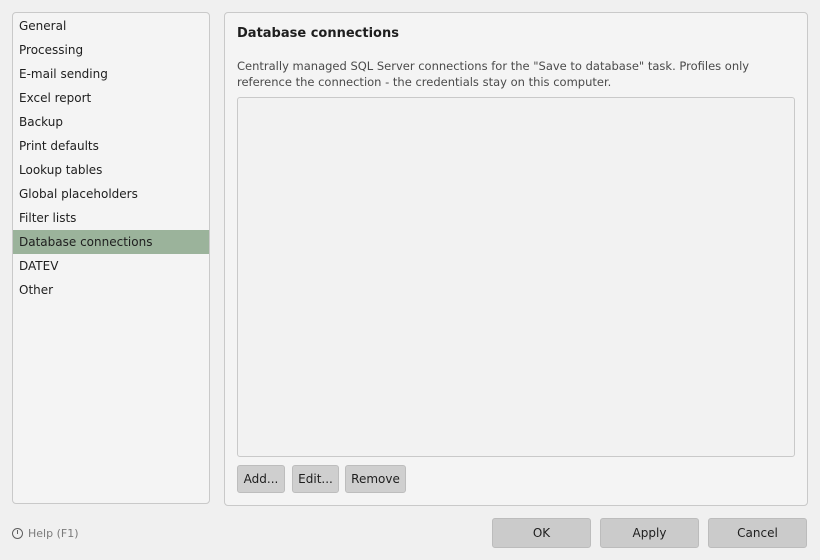 The height and width of the screenshot is (560, 820). I want to click on ok-button: OK, so click(541, 533).